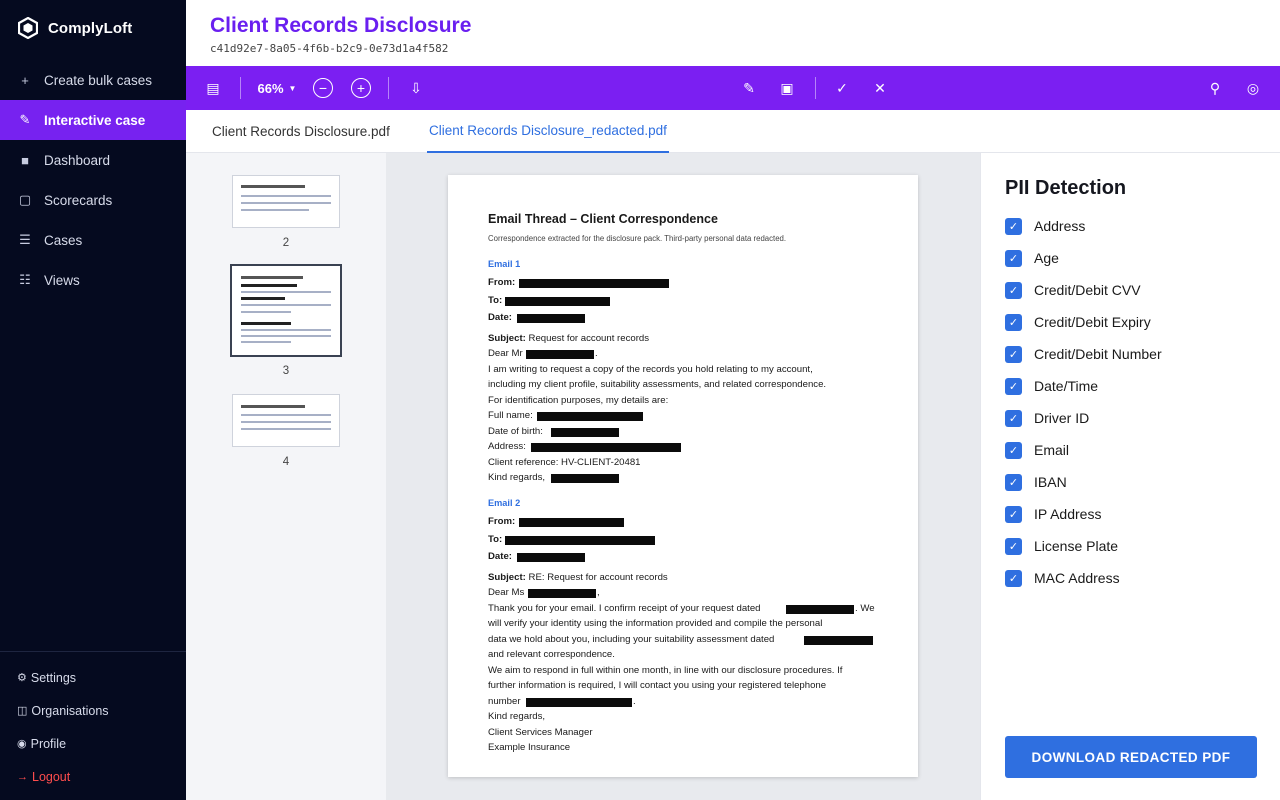 This screenshot has width=1280, height=800. I want to click on profile-icon: ◉, so click(22, 744).